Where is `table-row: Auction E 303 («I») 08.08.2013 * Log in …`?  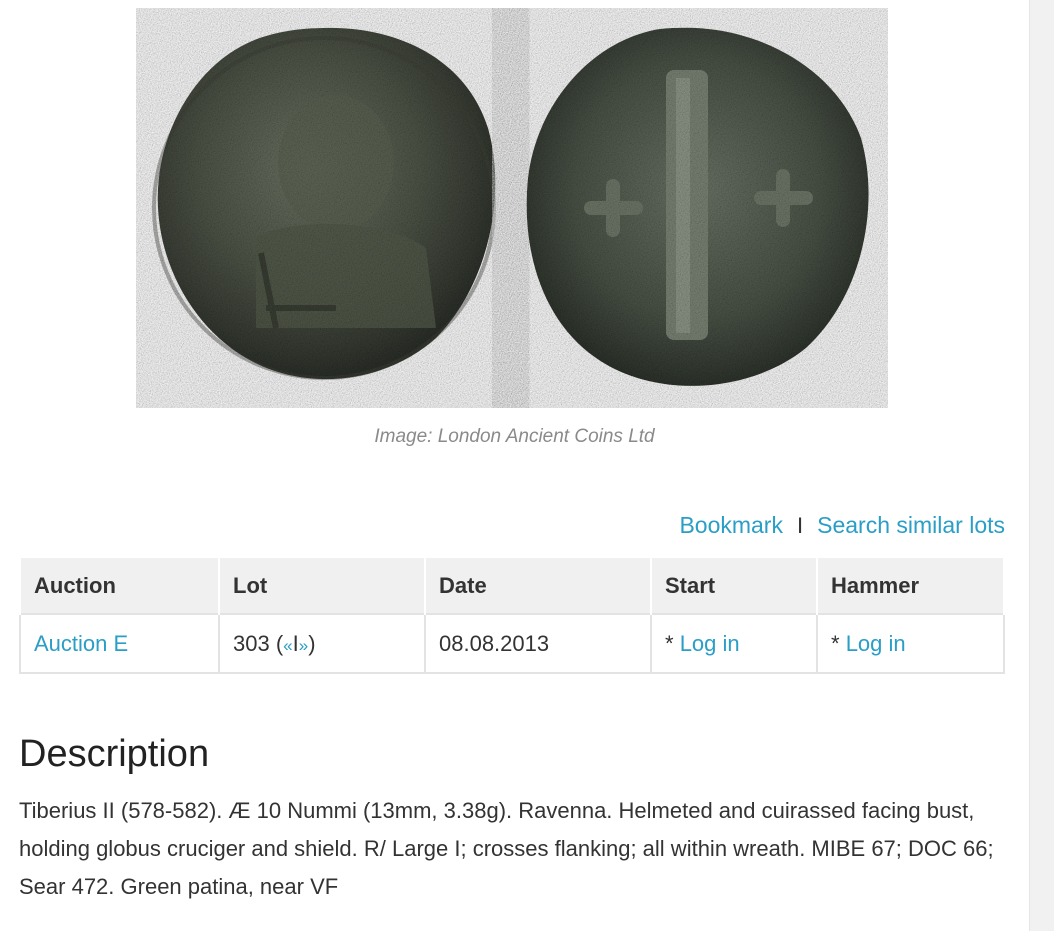
table-row: Auction E 303 («I») 08.08.2013 * Log in … is located at coordinates (512, 643).